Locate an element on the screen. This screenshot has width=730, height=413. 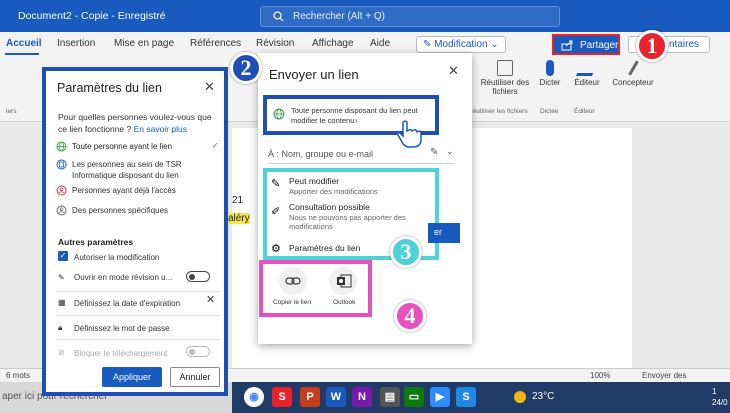
document-highlighted-text: aléry is located at coordinates (239, 218).